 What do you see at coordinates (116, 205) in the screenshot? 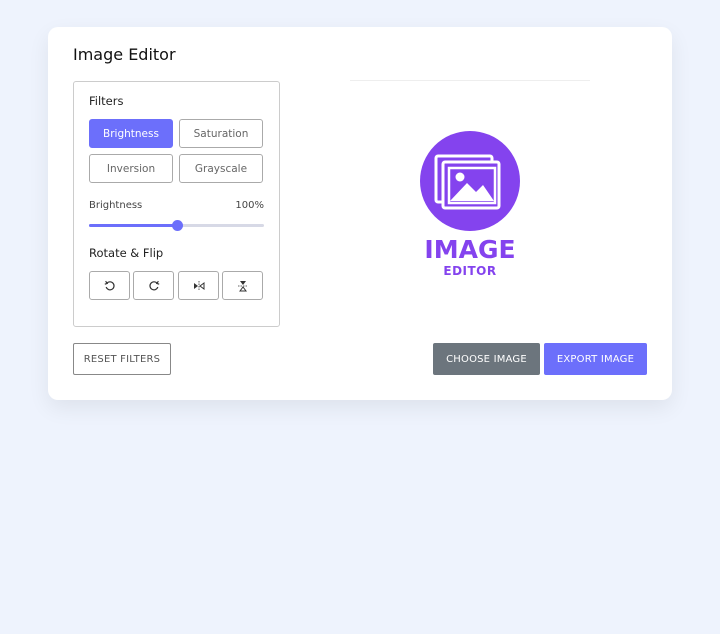
I see `slider-name: Brightness` at bounding box center [116, 205].